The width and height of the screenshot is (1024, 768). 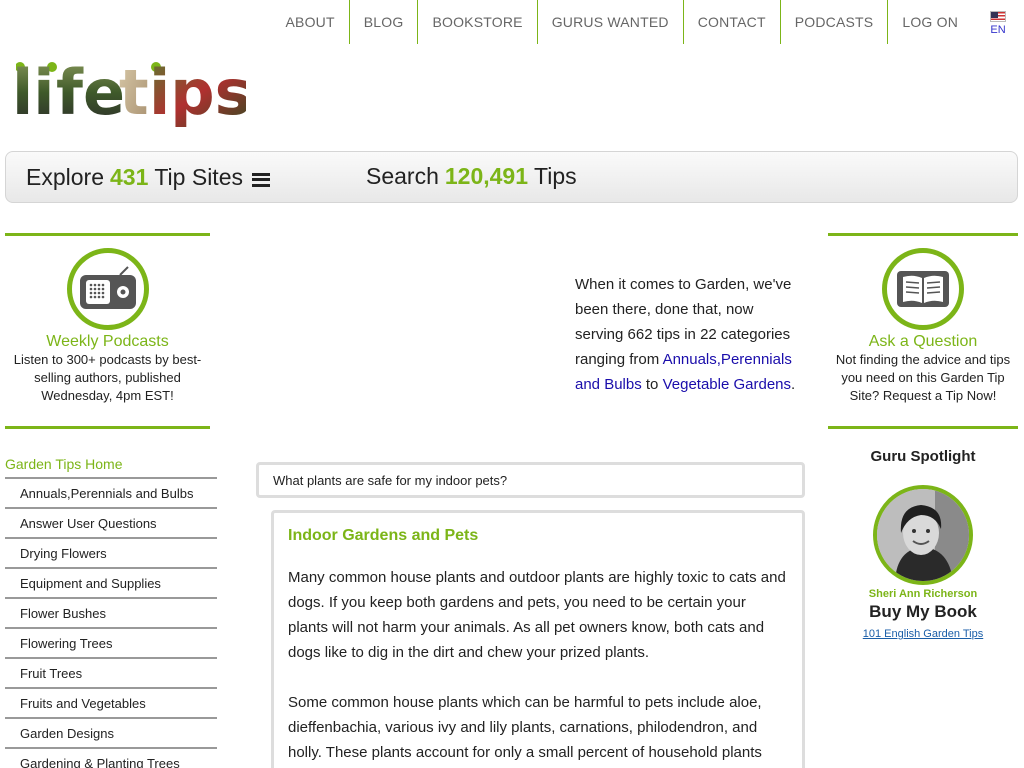 I want to click on explore-search-bar: Explore 431 Tip Sites Search 120,491 Tips, so click(x=511, y=177).